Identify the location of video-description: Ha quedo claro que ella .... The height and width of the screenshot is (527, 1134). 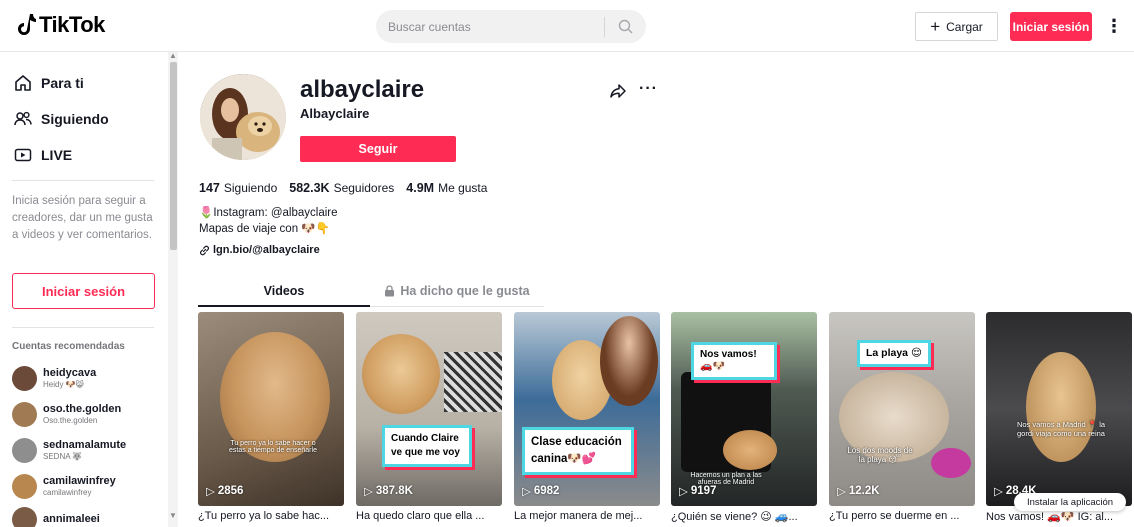
(429, 516).